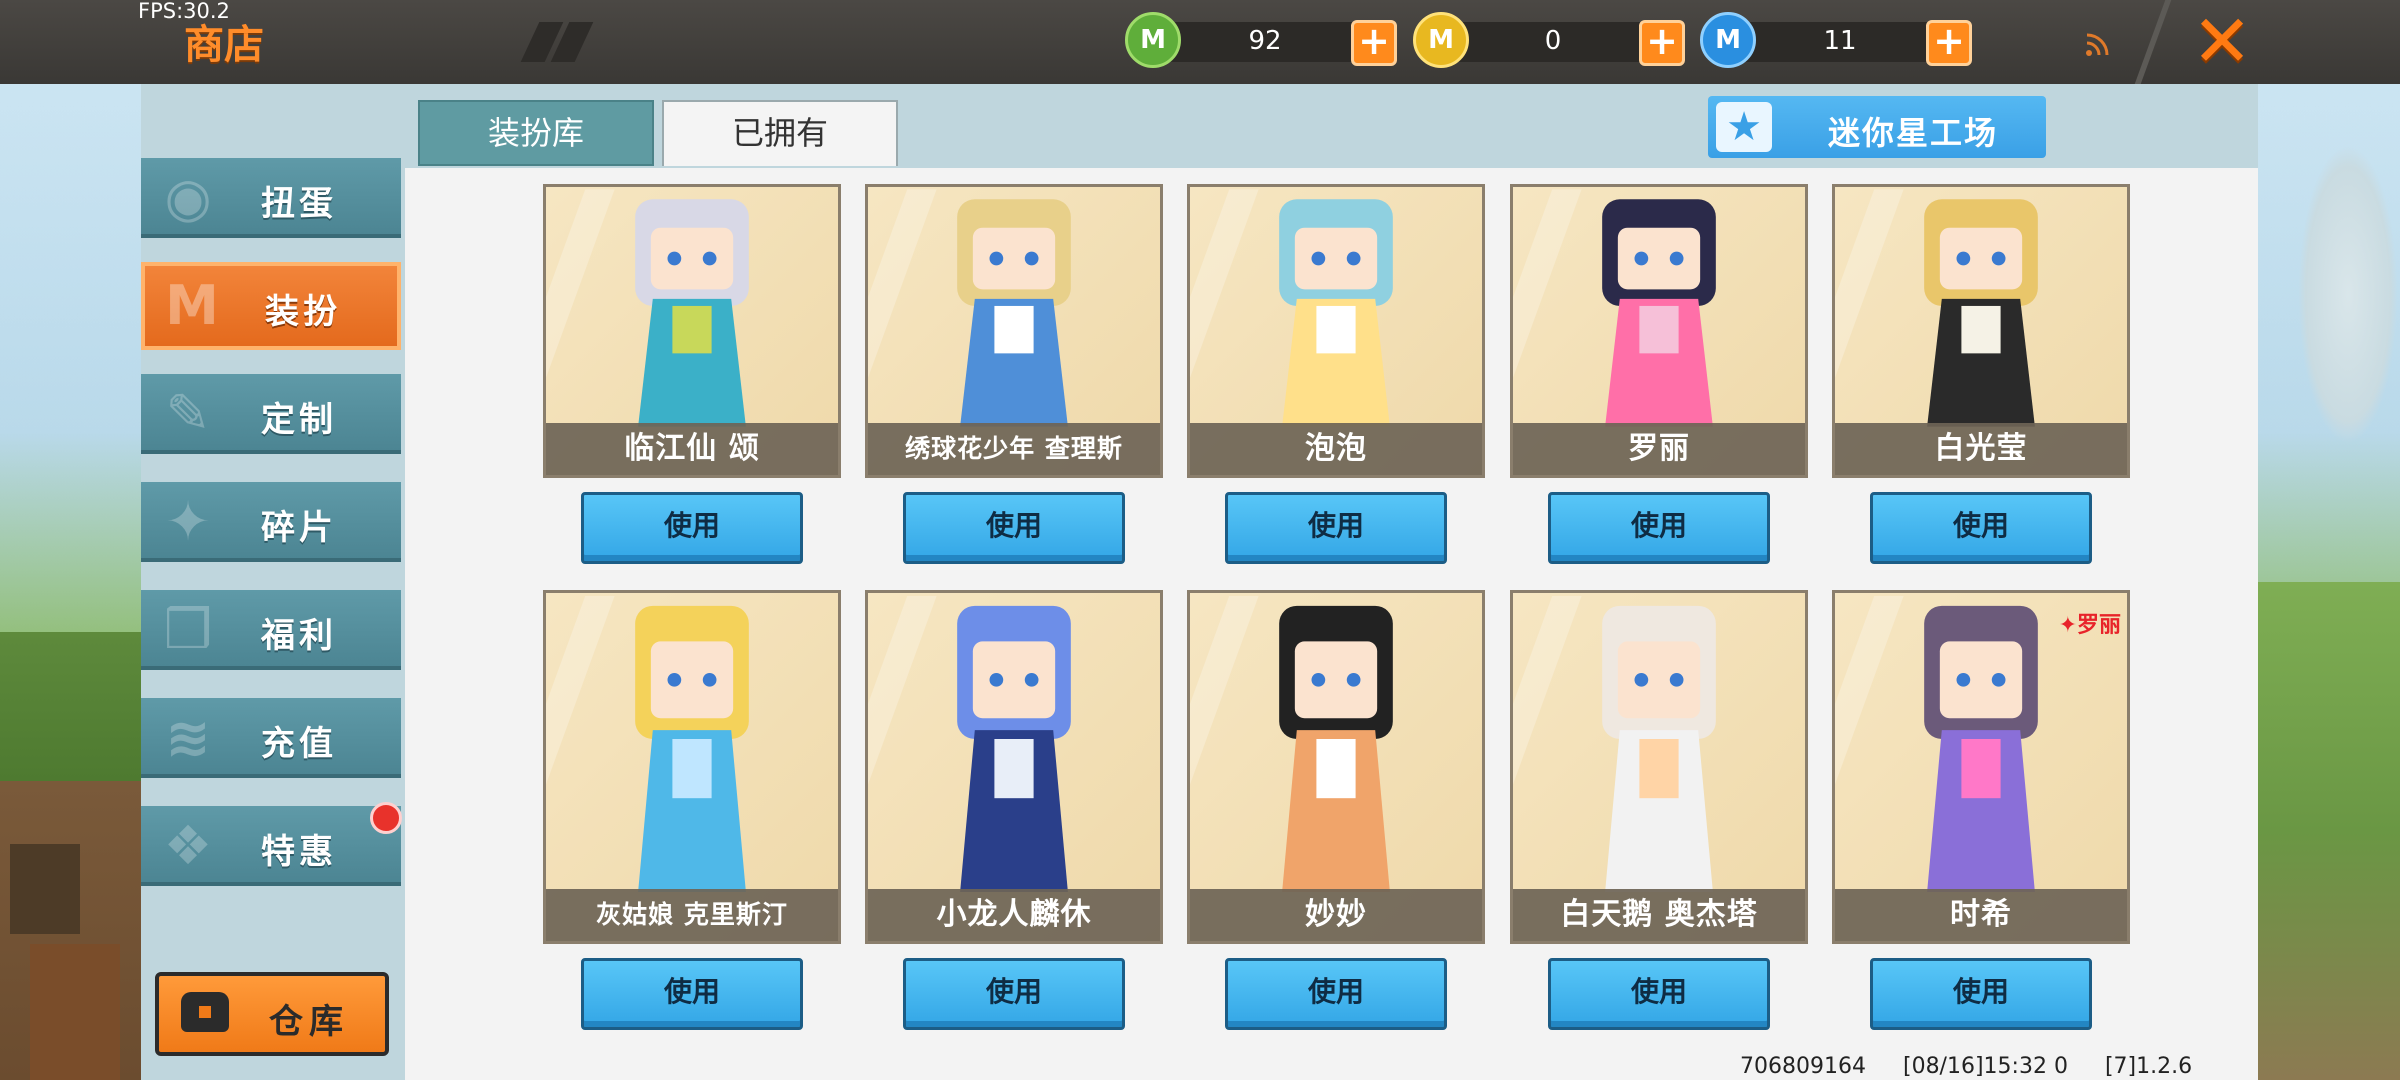 This screenshot has height=1080, width=2400. I want to click on discount-icon: ❖, so click(188, 845).